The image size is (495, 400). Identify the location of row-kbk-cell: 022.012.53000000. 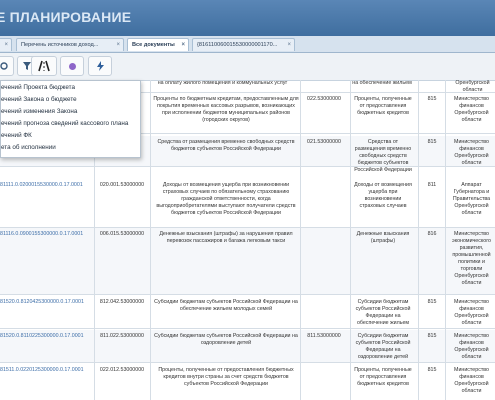
(122, 370).